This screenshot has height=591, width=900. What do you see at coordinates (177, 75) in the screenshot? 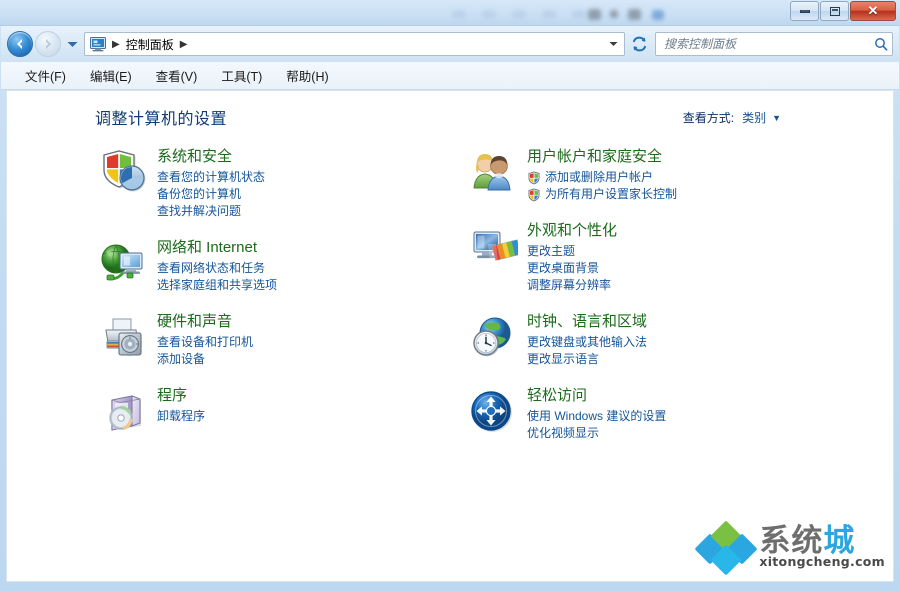
I see `menu-view: 查看(V)` at bounding box center [177, 75].